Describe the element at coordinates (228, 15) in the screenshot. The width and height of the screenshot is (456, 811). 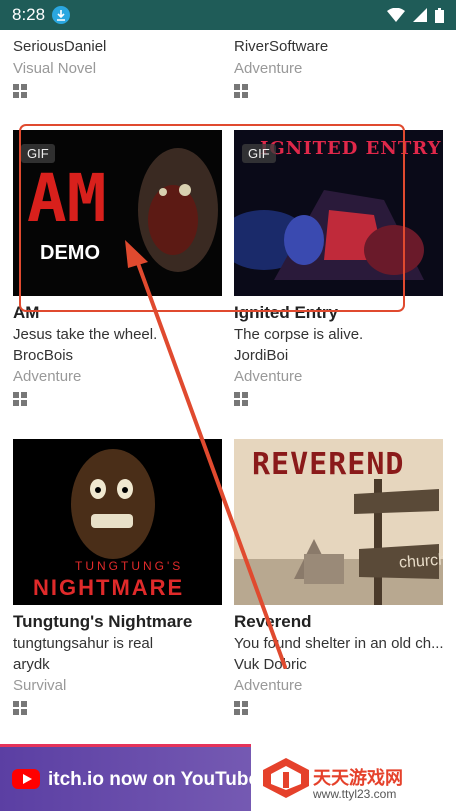
I see `status-bar: 8:28` at that location.